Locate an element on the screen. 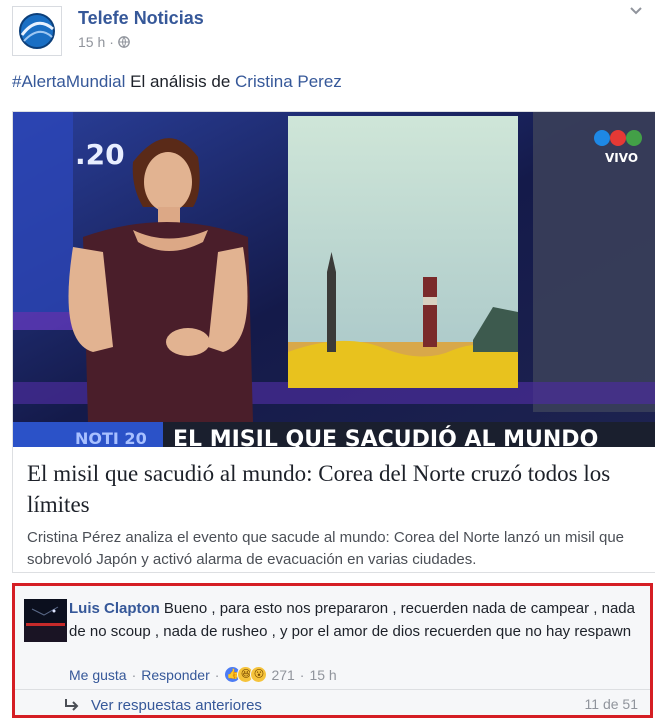 The height and width of the screenshot is (720, 655). reaction-count: 271 is located at coordinates (282, 675).